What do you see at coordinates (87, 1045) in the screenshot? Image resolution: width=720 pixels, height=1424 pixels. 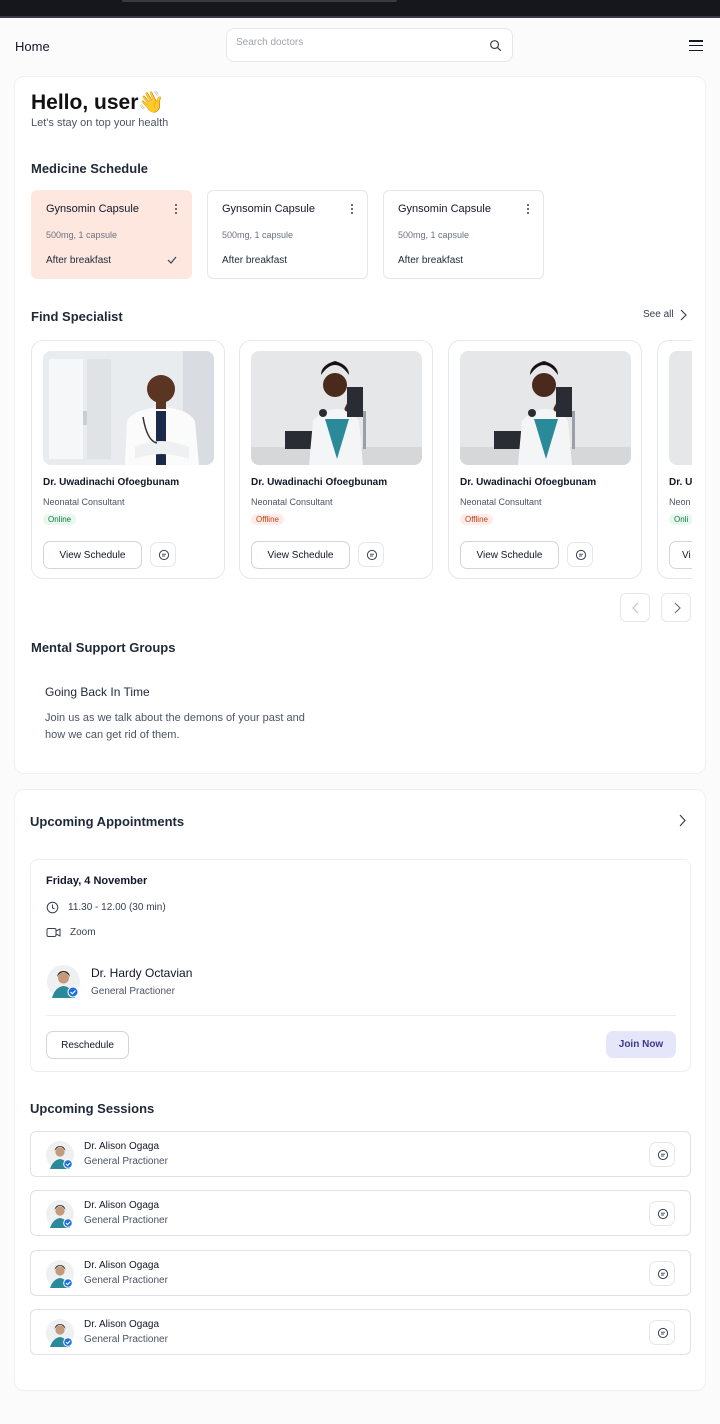 I see `reschedule-button: Reschedule` at bounding box center [87, 1045].